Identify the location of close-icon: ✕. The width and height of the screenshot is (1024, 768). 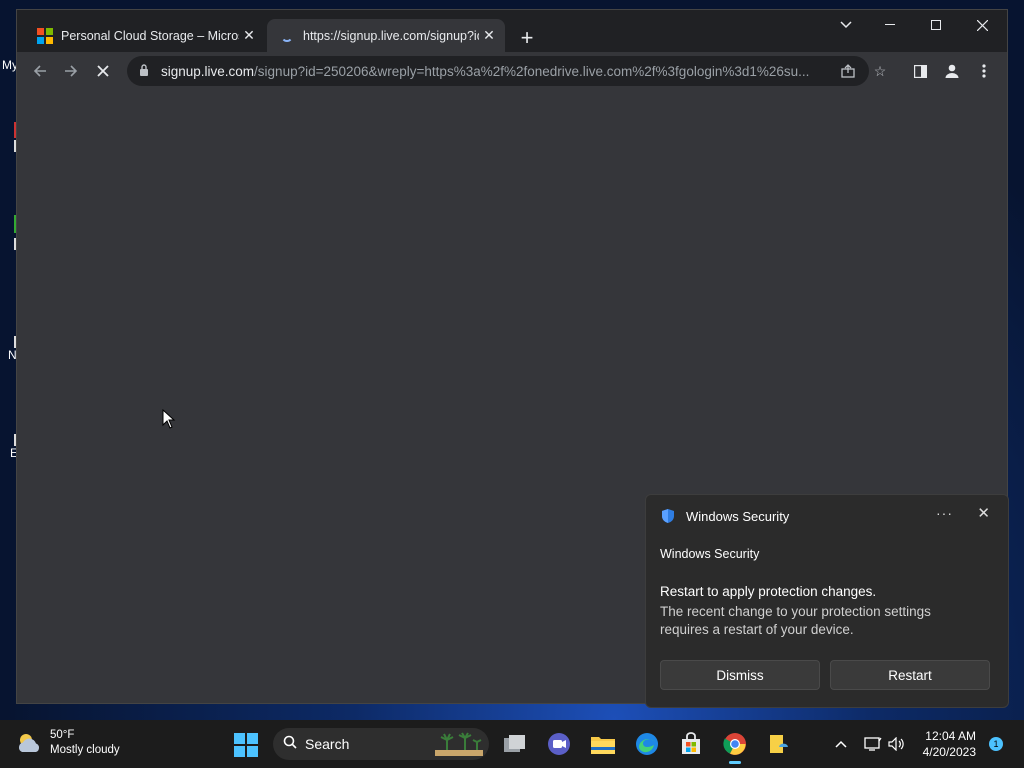
(983, 513).